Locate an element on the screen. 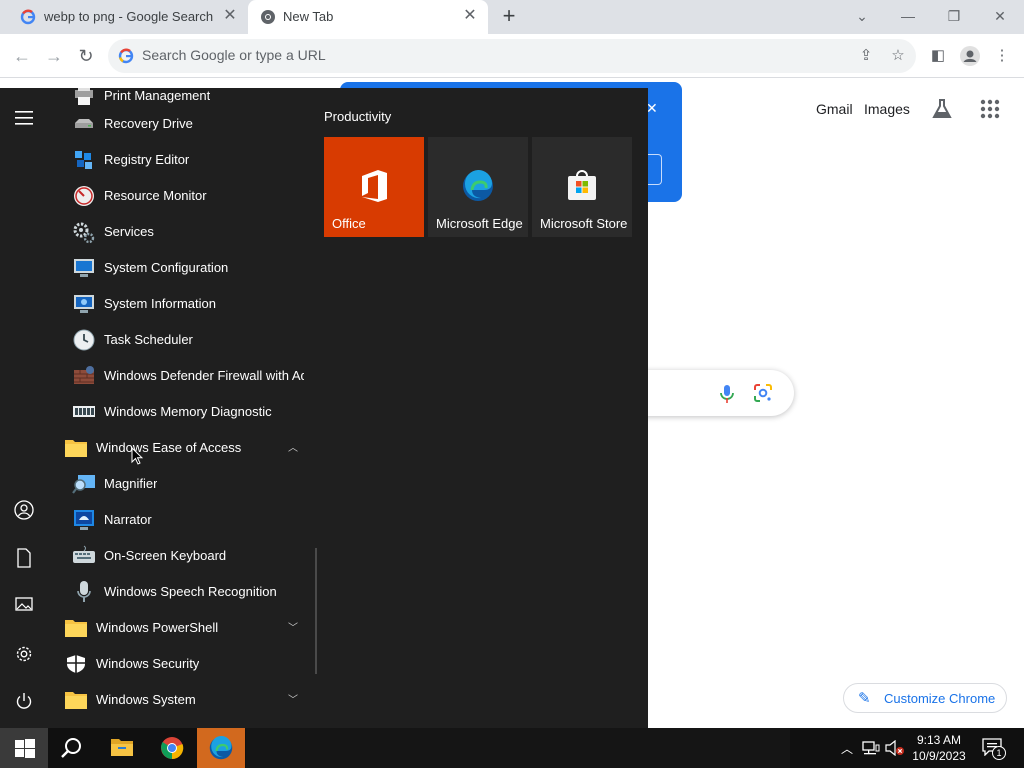 The width and height of the screenshot is (1024, 768). mouse-cursor-icon is located at coordinates (137, 456).